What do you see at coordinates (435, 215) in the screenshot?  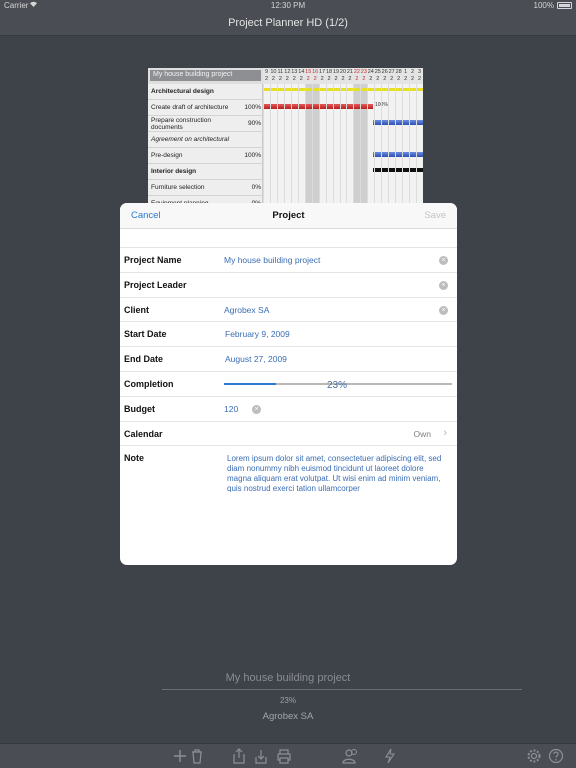 I see `save-button: Save` at bounding box center [435, 215].